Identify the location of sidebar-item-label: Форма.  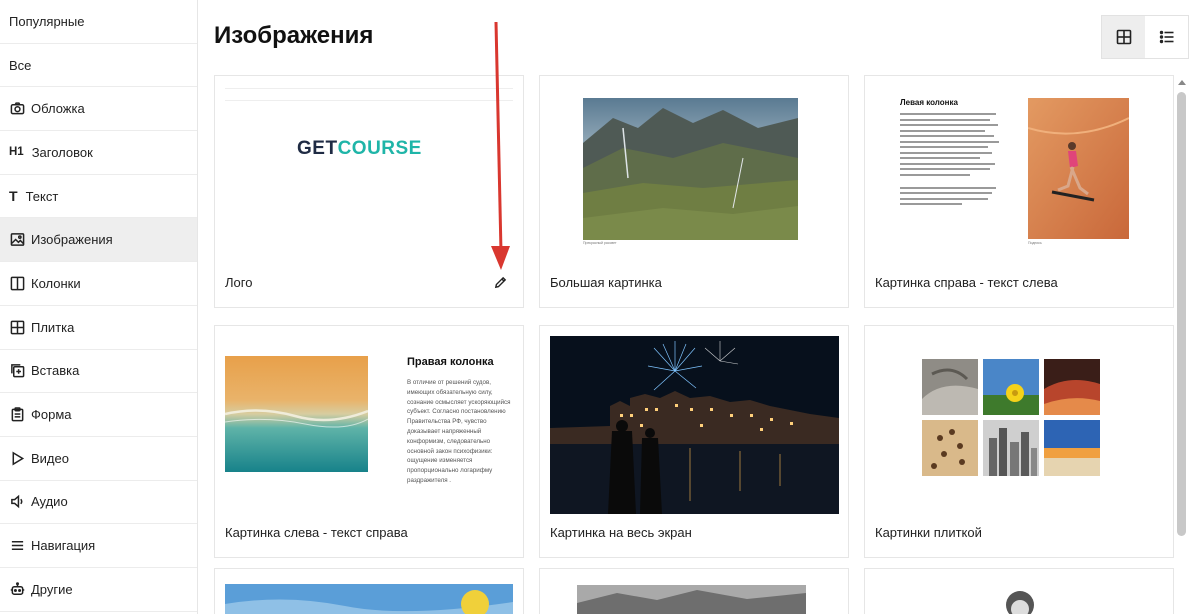
(51, 415).